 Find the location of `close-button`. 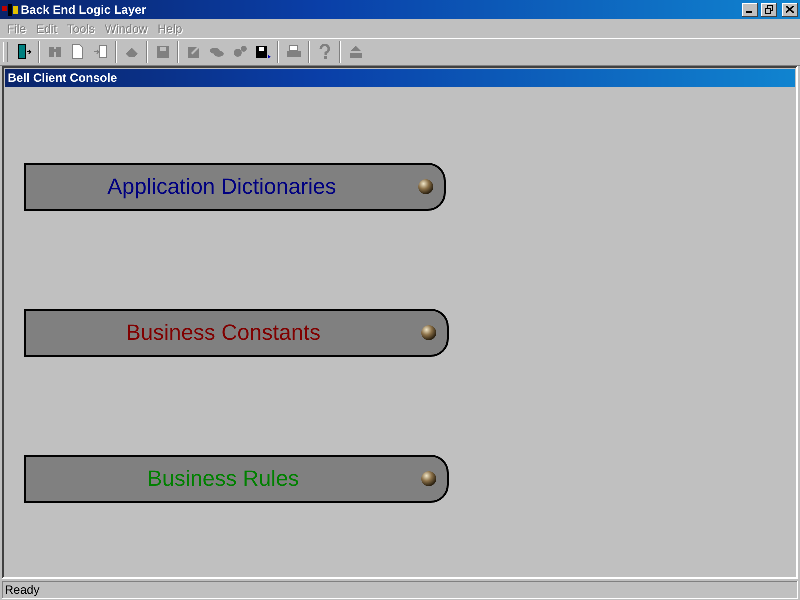

close-button is located at coordinates (790, 9).